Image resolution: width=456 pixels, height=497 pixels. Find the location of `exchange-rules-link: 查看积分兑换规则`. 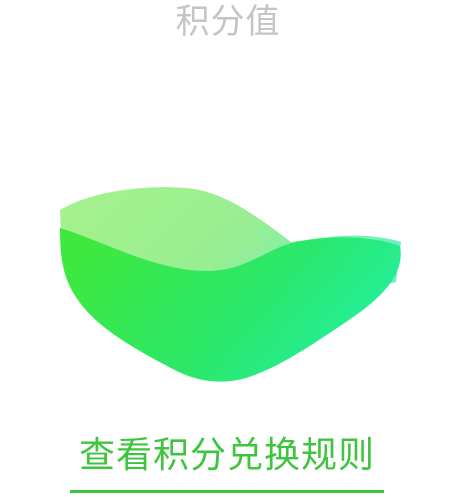

exchange-rules-link: 查看积分兑换规则 is located at coordinates (227, 456).